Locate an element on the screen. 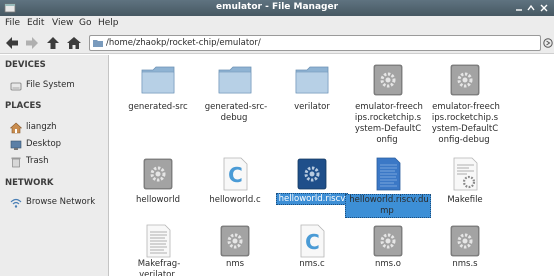 This screenshot has width=554, height=276. location-bar: /home/zhaokp/rocket-chip/emulator/ is located at coordinates (315, 43).